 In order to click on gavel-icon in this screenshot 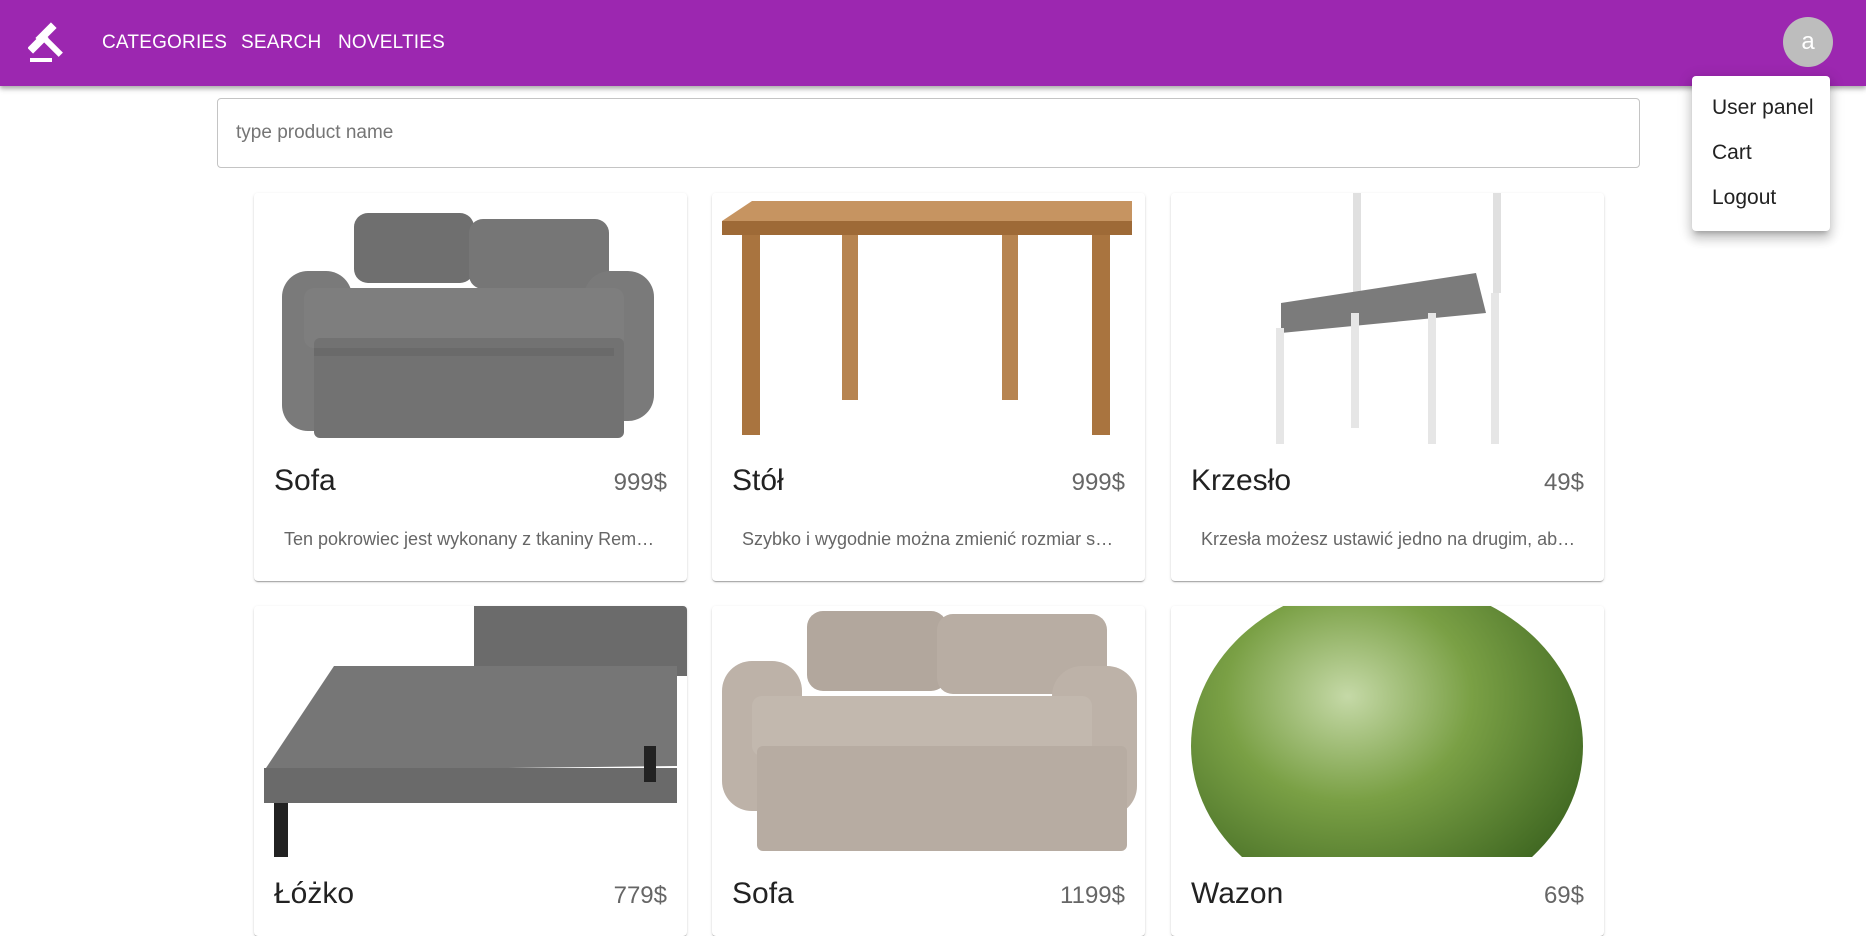, I will do `click(49, 42)`.